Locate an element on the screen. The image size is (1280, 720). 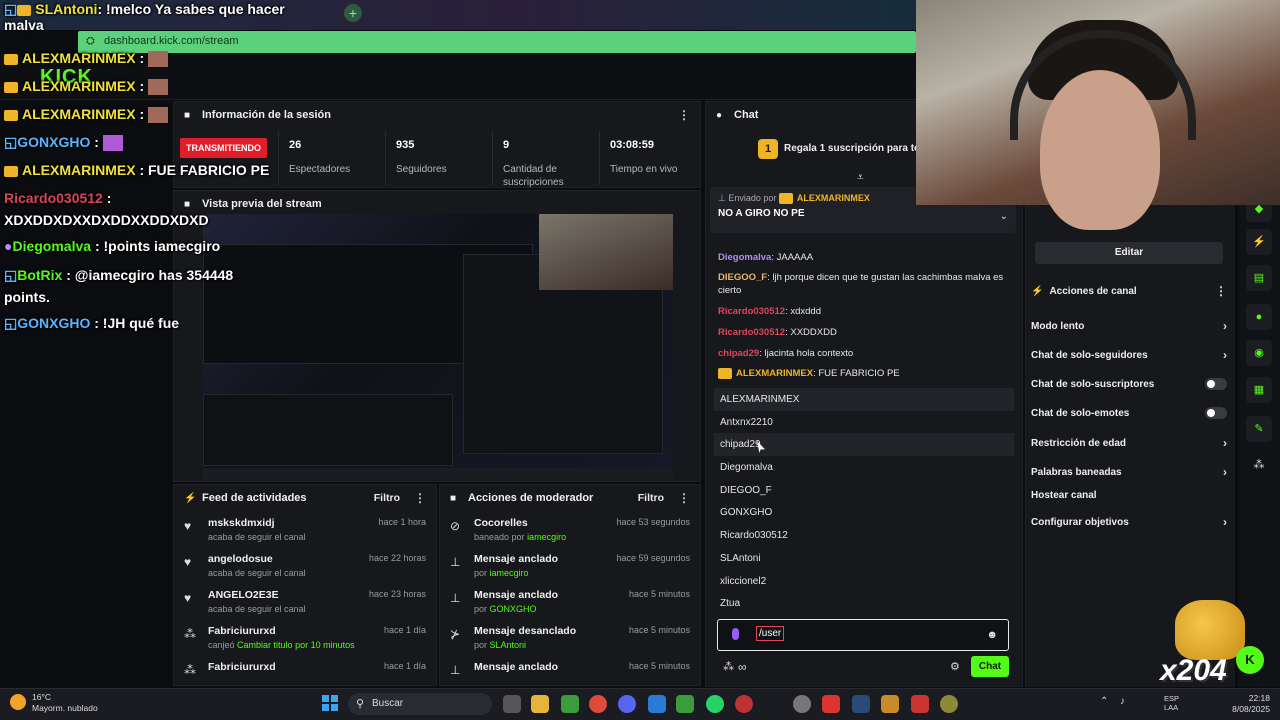
chat-message: Ricardo030512: xdxddd is located at coordinates (866, 311).